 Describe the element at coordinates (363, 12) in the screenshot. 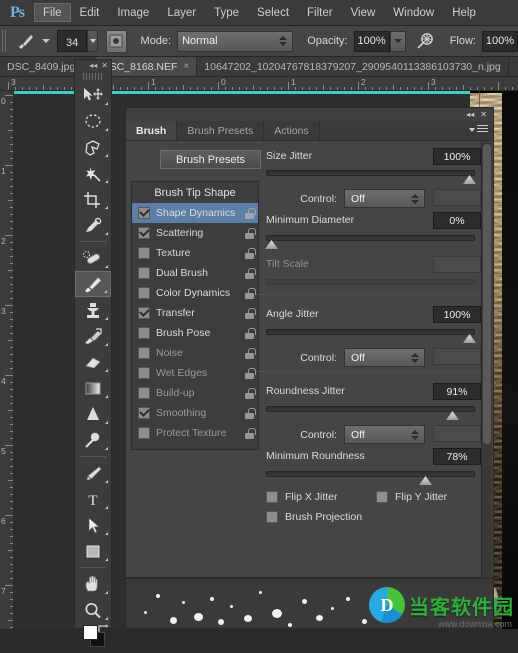

I see `menu-item-view: View` at that location.